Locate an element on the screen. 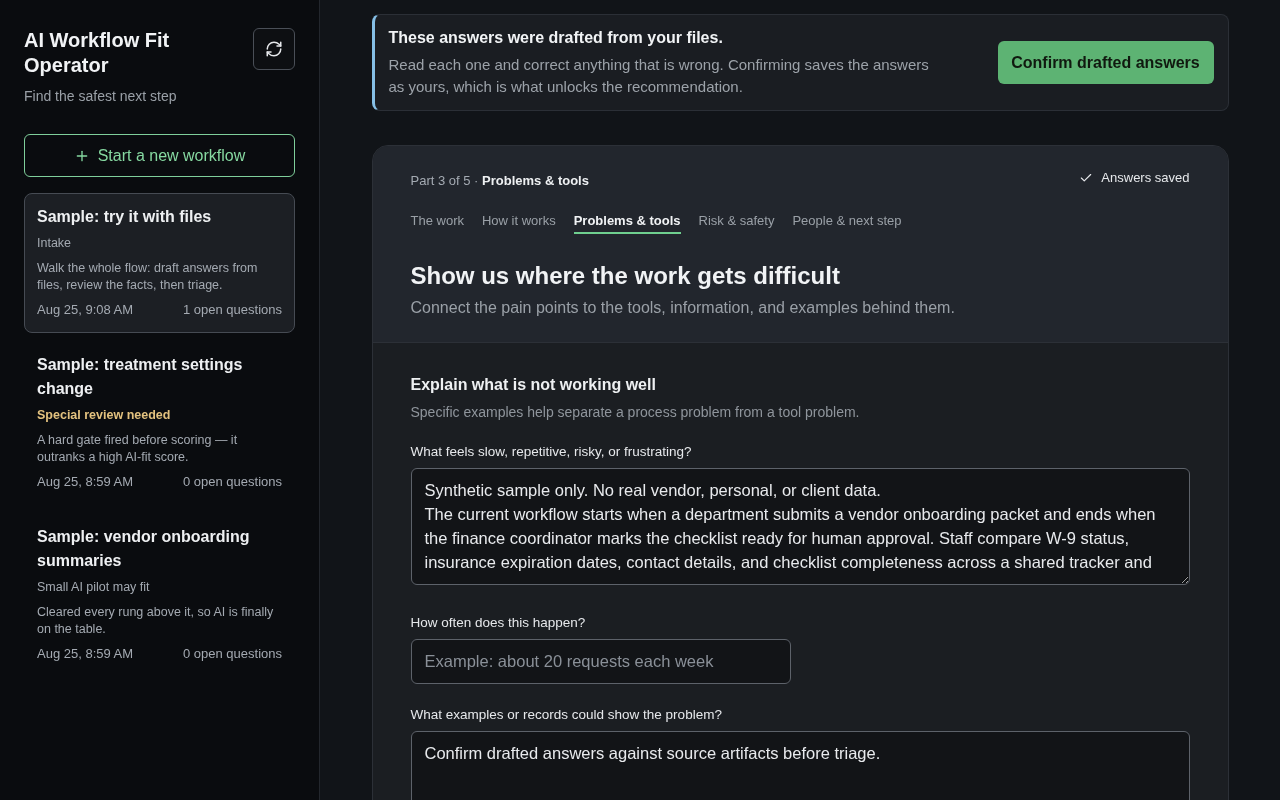  workflow-title: Sample: vendor onboarding summaries is located at coordinates (144, 549).